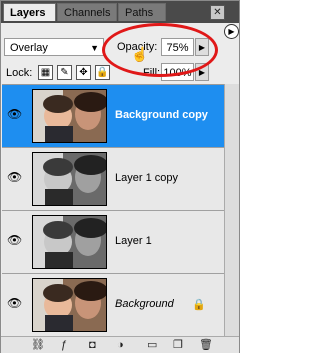 This screenshot has width=320, height=353. I want to click on layer-name: Layer 1, so click(133, 241).